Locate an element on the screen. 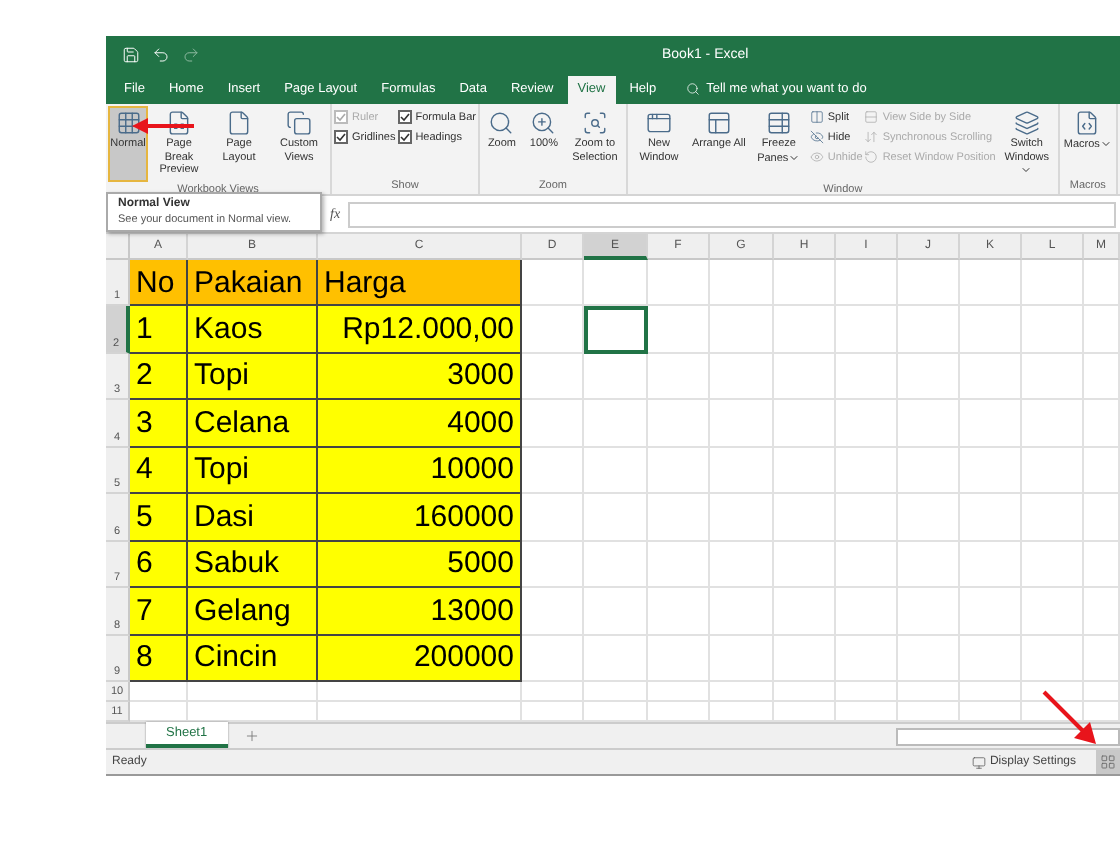 The height and width of the screenshot is (844, 1120). normal-view-button is located at coordinates (1108, 762).